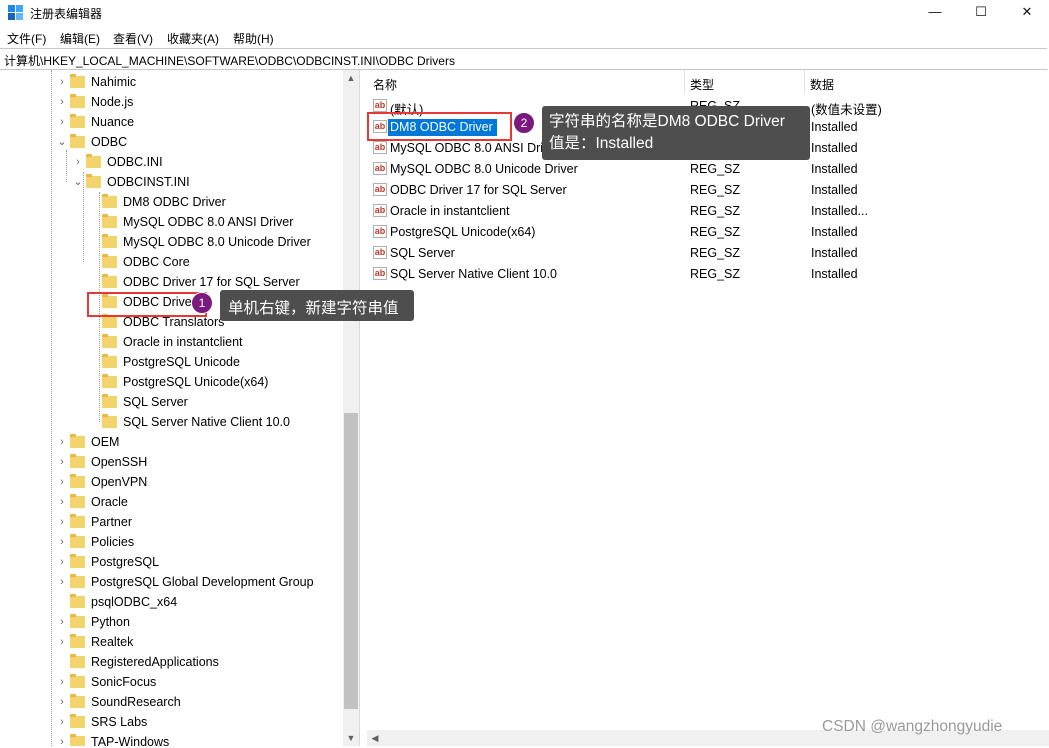 The image size is (1049, 748). What do you see at coordinates (170, 102) in the screenshot?
I see `tree-item: › Node.js` at bounding box center [170, 102].